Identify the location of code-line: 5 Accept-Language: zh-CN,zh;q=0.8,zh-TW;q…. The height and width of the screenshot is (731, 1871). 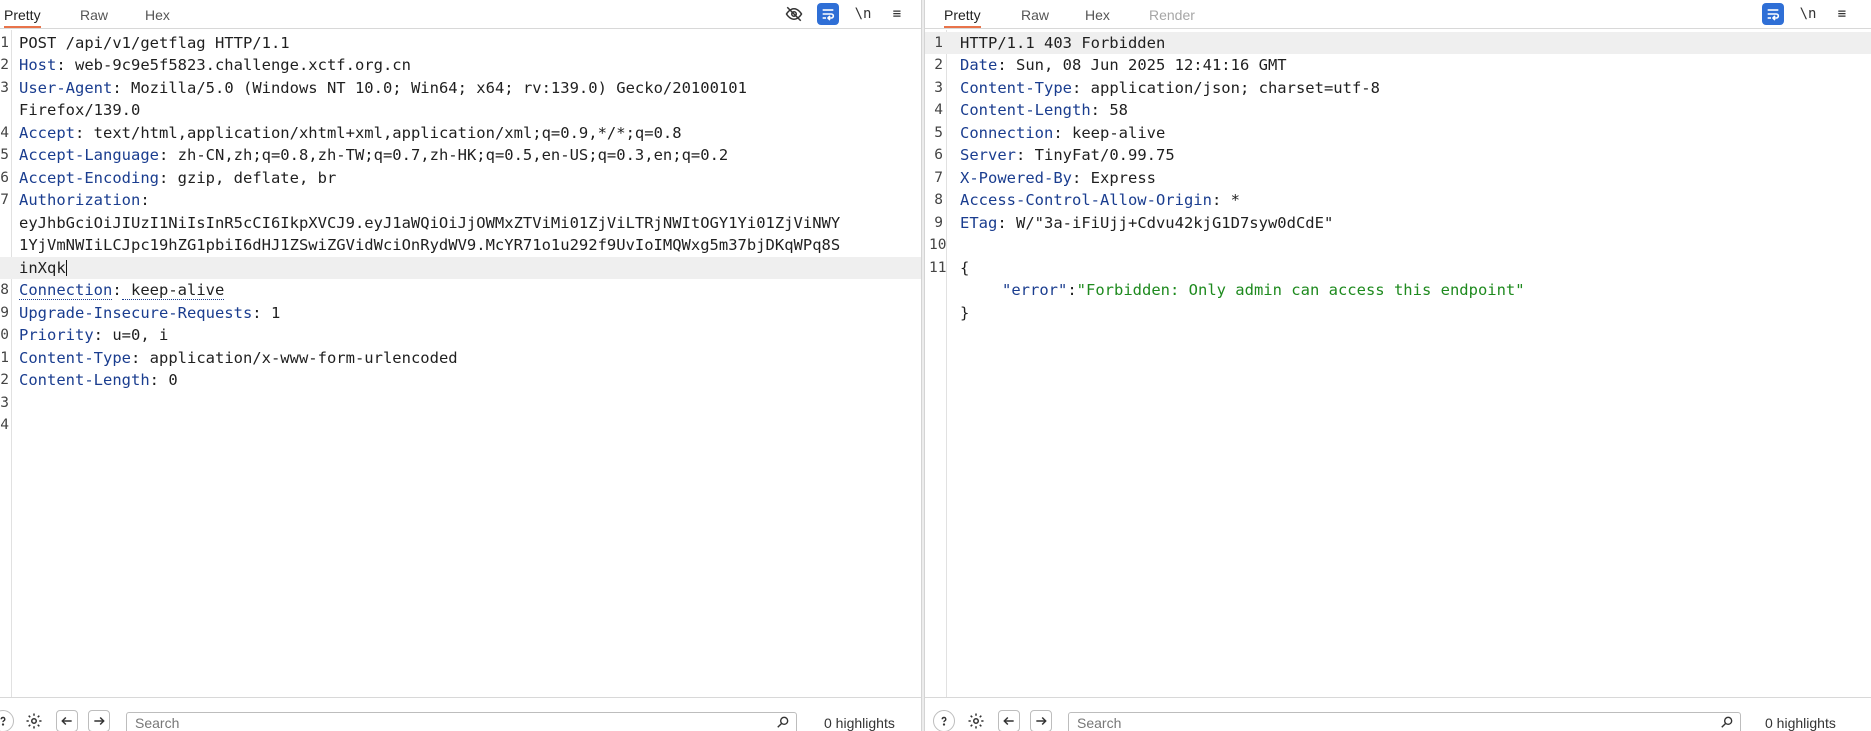
(460, 155).